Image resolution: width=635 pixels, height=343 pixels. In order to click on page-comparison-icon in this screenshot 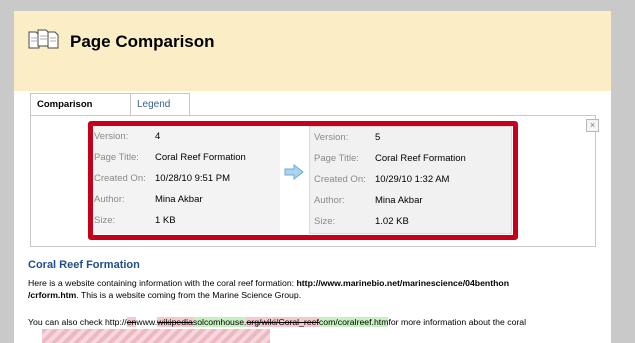, I will do `click(43, 39)`.